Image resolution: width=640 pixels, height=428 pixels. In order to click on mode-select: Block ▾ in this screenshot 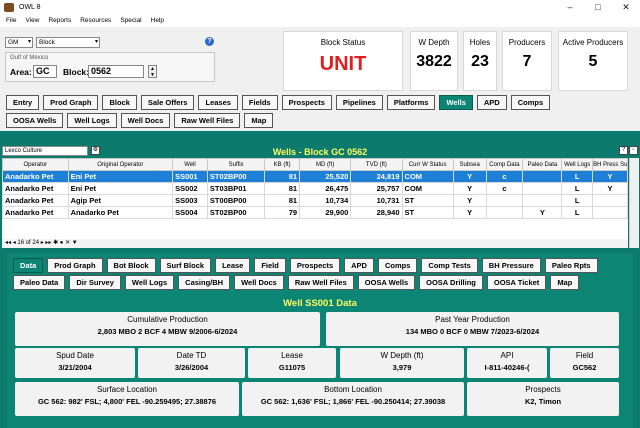, I will do `click(68, 42)`.